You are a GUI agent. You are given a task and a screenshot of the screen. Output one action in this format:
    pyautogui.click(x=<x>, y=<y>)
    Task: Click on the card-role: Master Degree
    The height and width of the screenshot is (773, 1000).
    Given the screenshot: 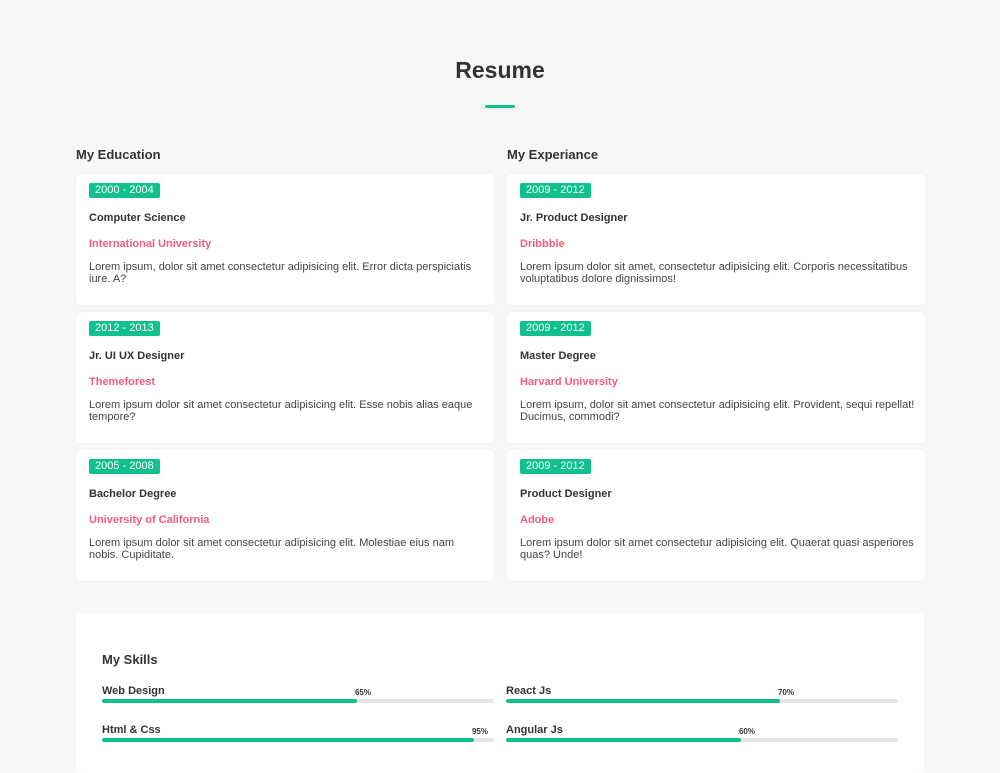 What is the action you would take?
    pyautogui.click(x=558, y=356)
    